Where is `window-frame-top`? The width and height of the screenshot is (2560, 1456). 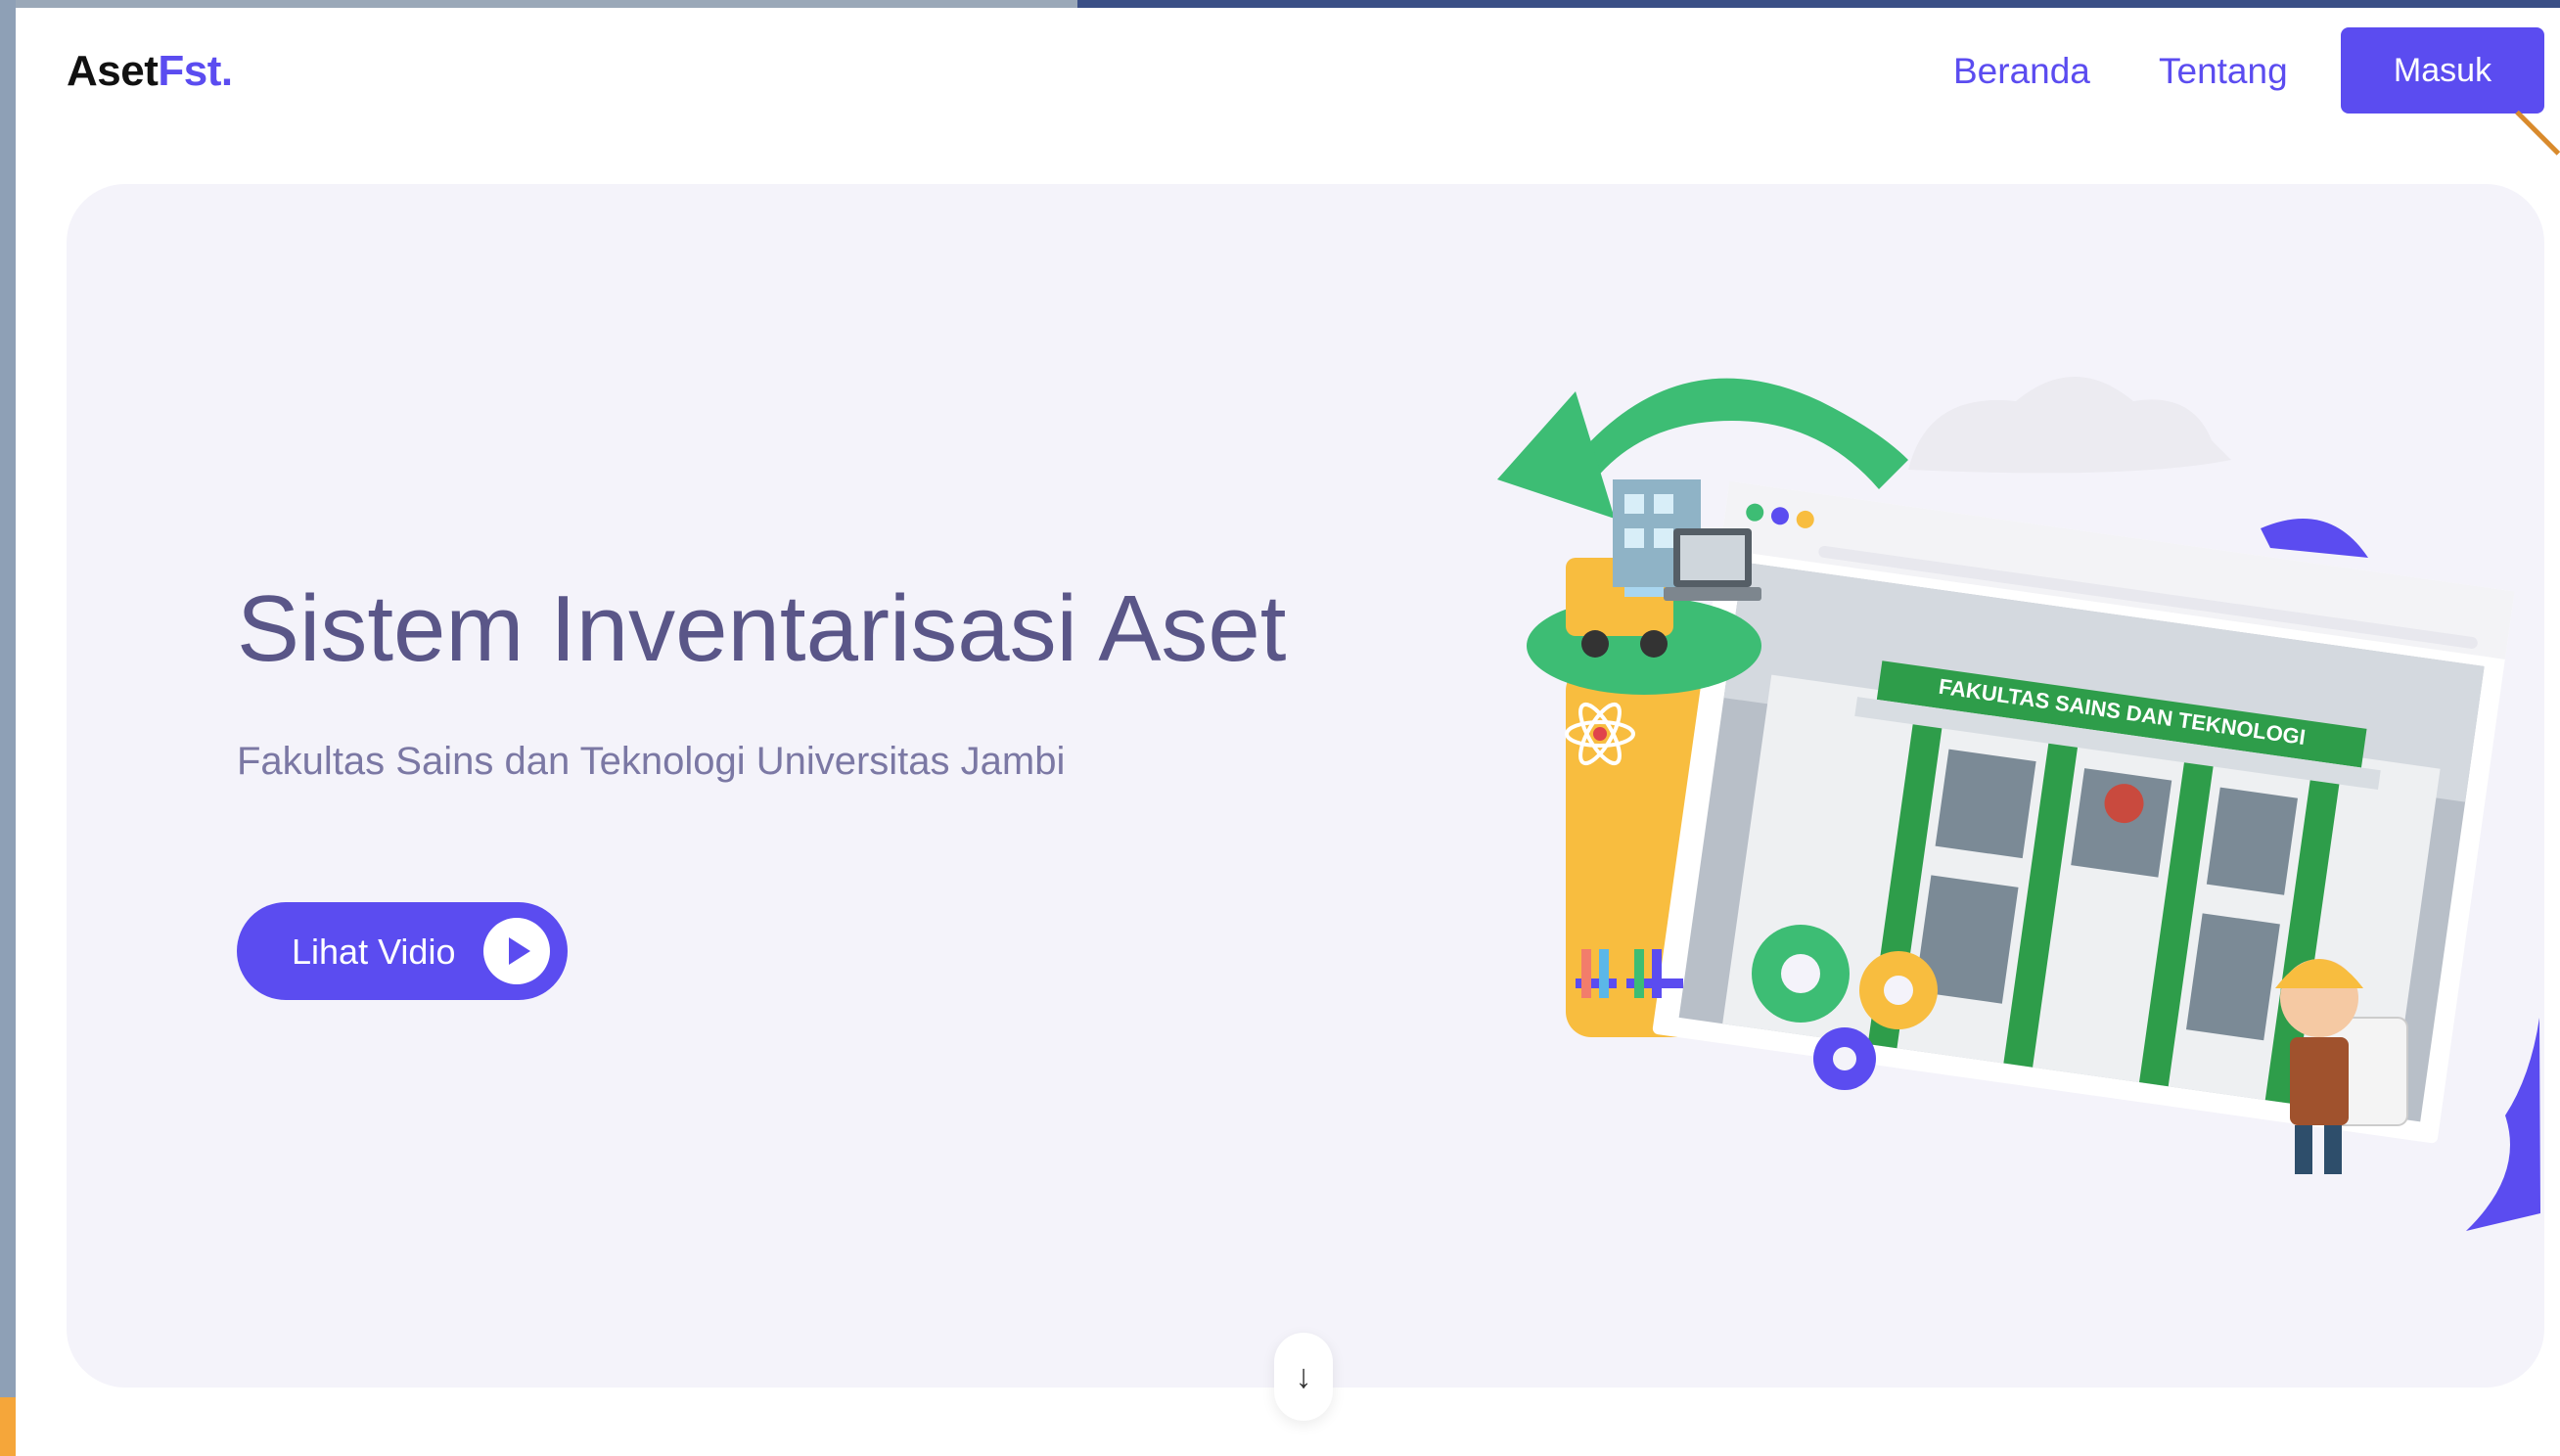 window-frame-top is located at coordinates (547, 4).